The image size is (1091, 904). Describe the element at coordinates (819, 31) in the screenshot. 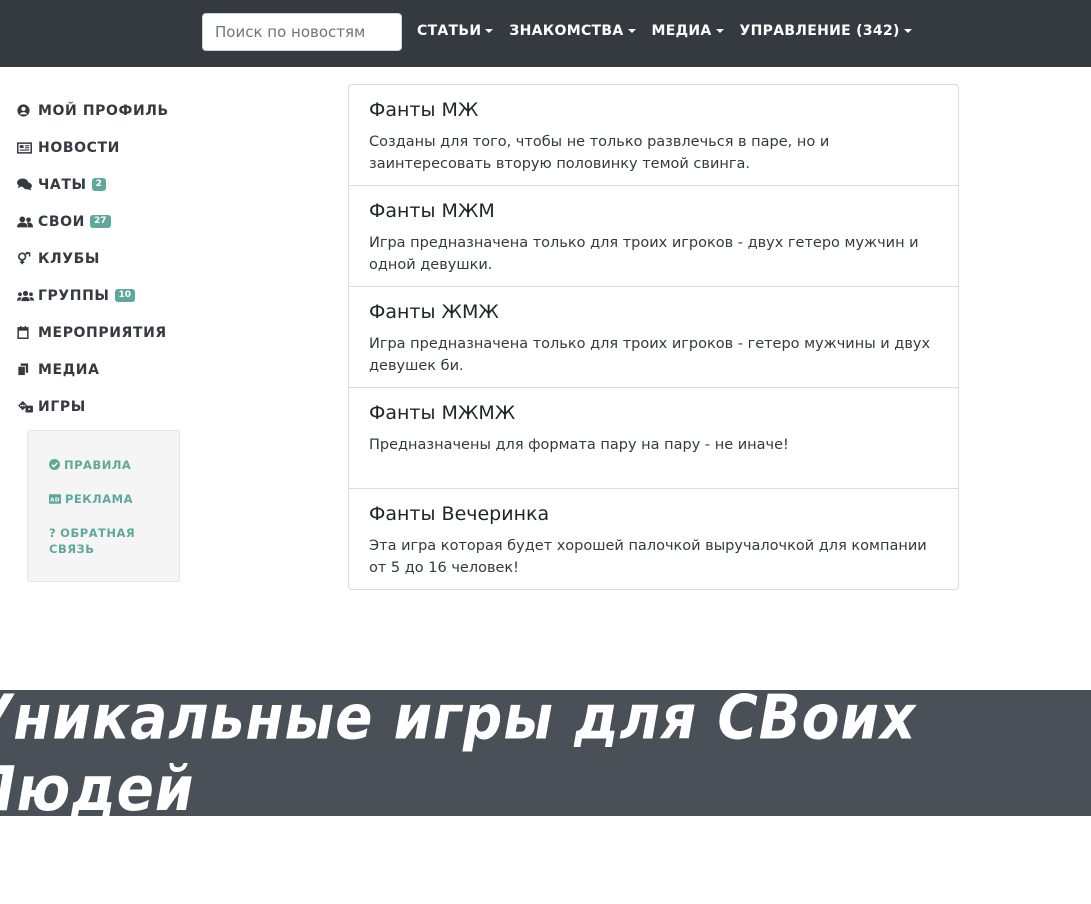

I see `nav-label: УПРАВЛЕНИЕ (342)` at that location.